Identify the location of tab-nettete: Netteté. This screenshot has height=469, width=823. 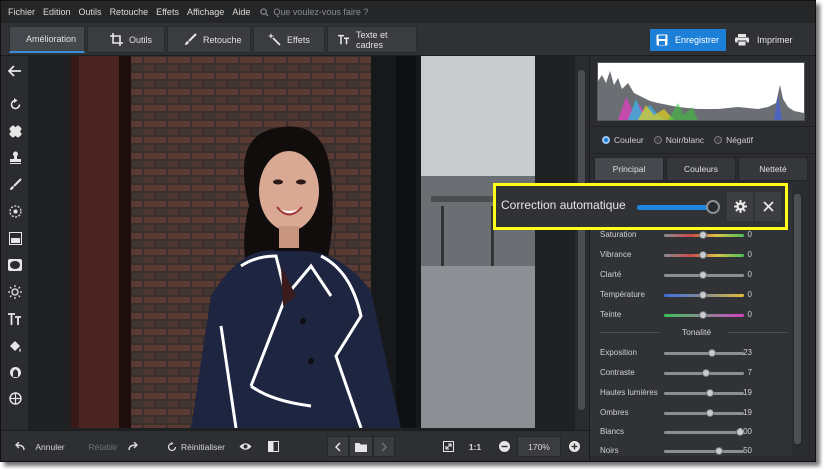
(773, 169).